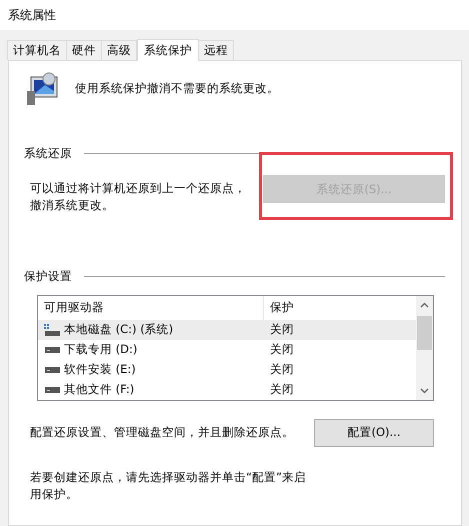 The width and height of the screenshot is (469, 526). What do you see at coordinates (119, 50) in the screenshot?
I see `tab: 高级` at bounding box center [119, 50].